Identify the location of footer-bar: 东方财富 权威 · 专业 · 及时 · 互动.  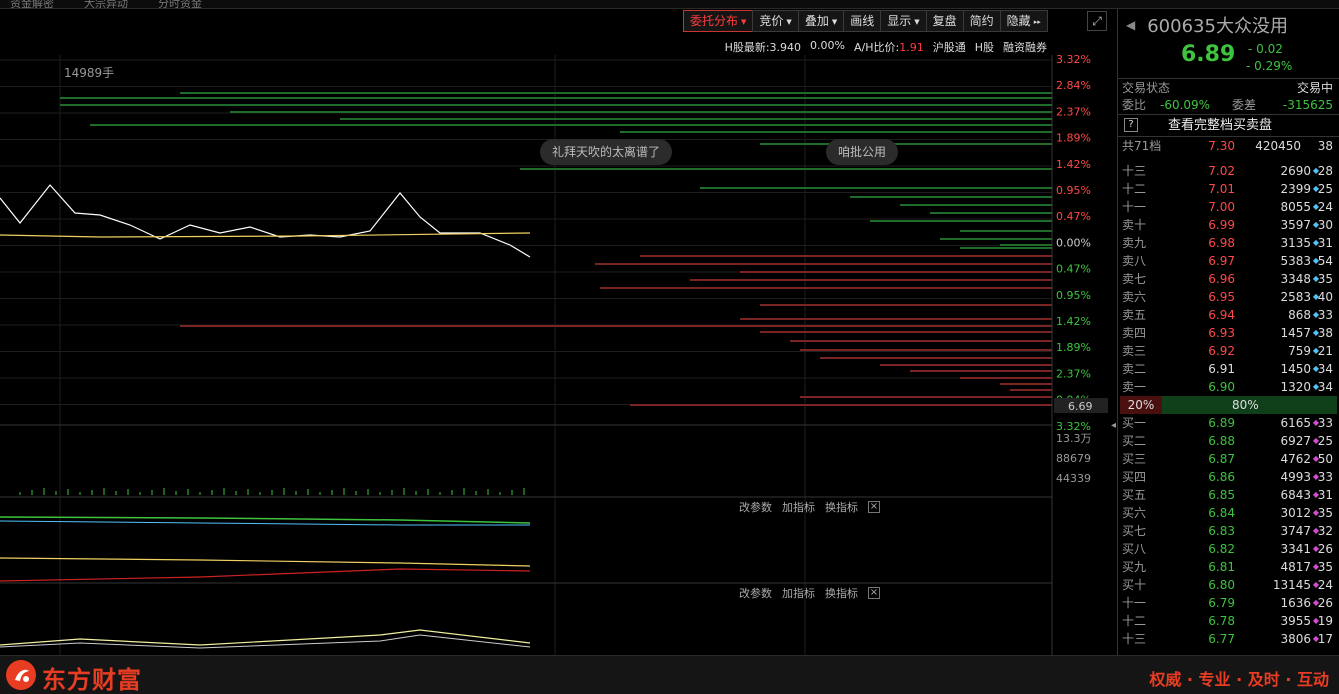
(669, 674).